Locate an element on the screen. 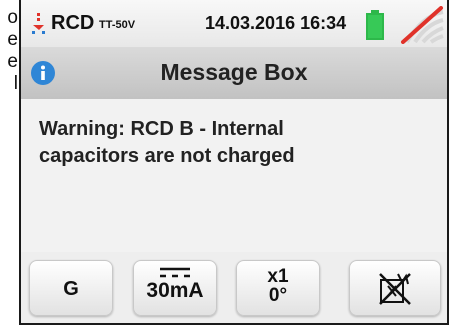 The height and width of the screenshot is (327, 451). side-text-line: l is located at coordinates (15, 83).